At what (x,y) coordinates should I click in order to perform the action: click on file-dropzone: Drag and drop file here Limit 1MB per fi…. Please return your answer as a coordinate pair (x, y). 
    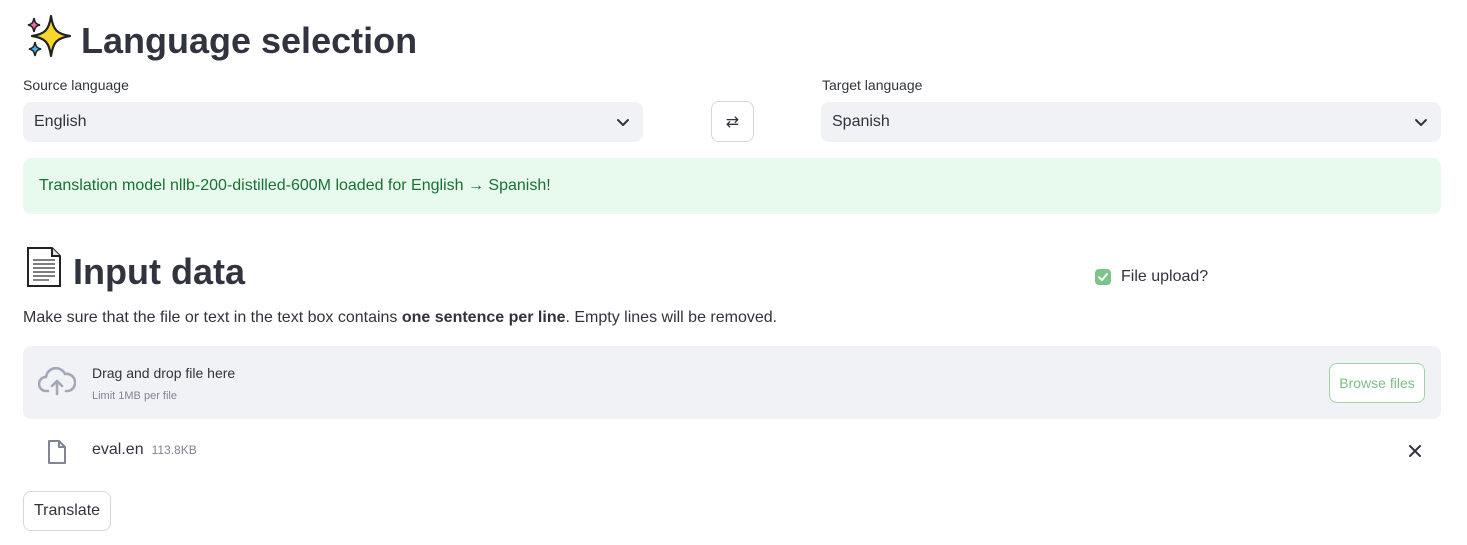
    Looking at the image, I should click on (732, 382).